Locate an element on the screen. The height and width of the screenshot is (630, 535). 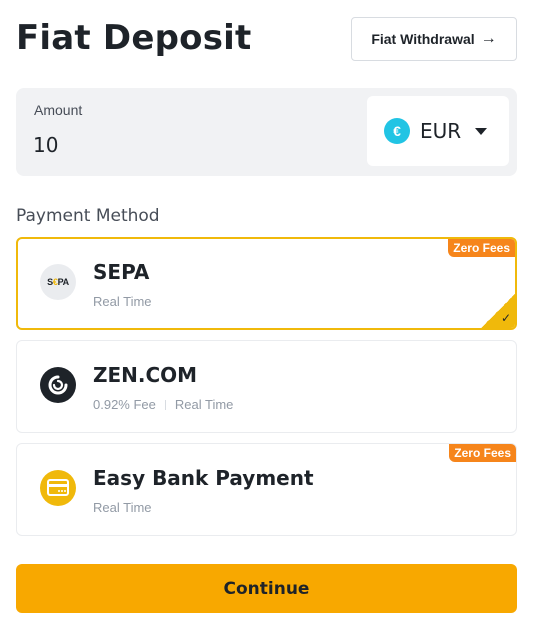
checkmark-icon: ✓ is located at coordinates (505, 318).